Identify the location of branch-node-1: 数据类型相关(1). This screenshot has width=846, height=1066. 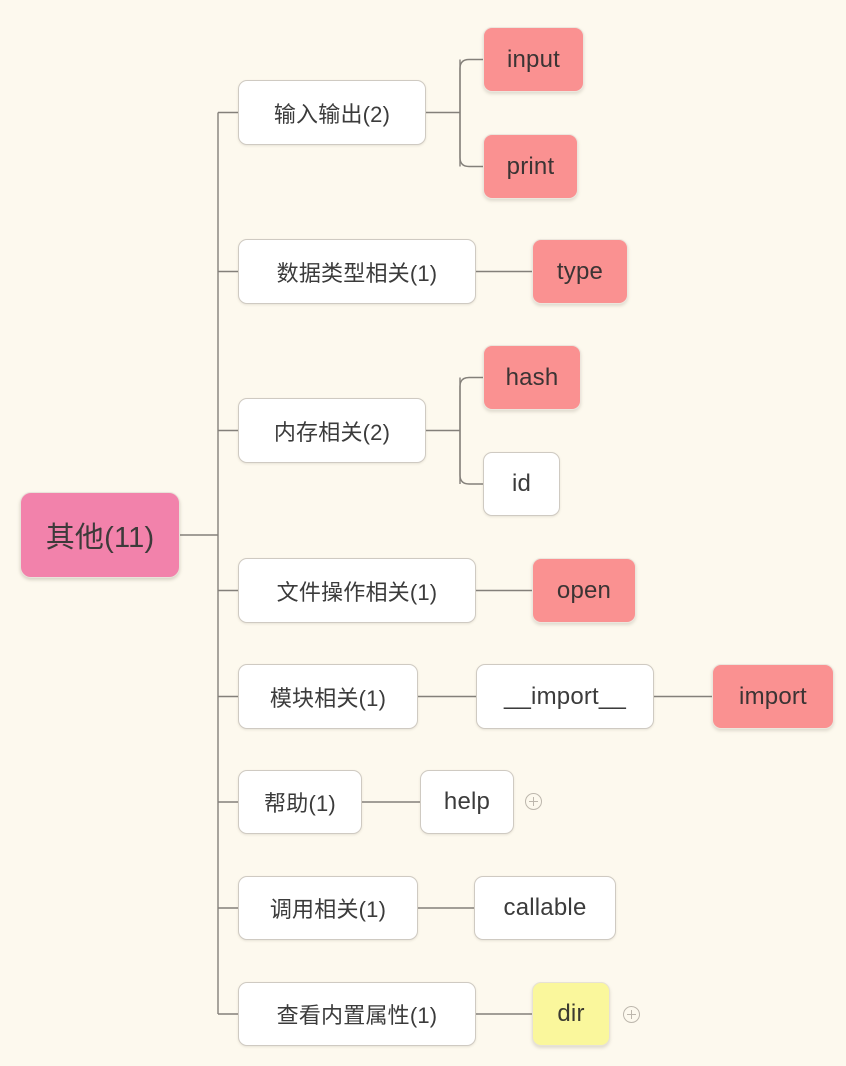
(357, 271).